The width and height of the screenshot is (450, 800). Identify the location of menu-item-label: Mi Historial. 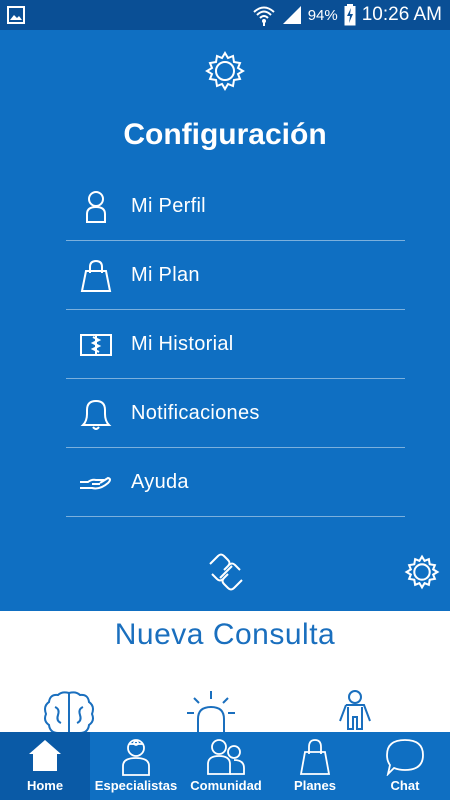
(182, 344).